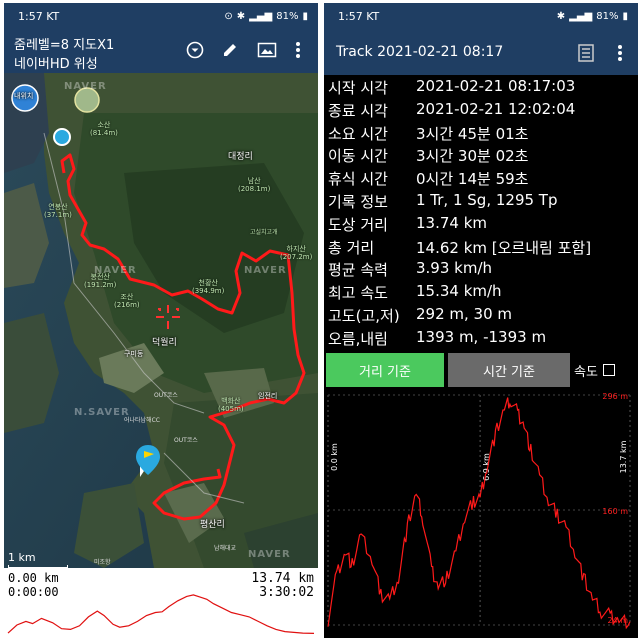 The width and height of the screenshot is (640, 641). What do you see at coordinates (608, 370) in the screenshot?
I see `speed-checkbox` at bounding box center [608, 370].